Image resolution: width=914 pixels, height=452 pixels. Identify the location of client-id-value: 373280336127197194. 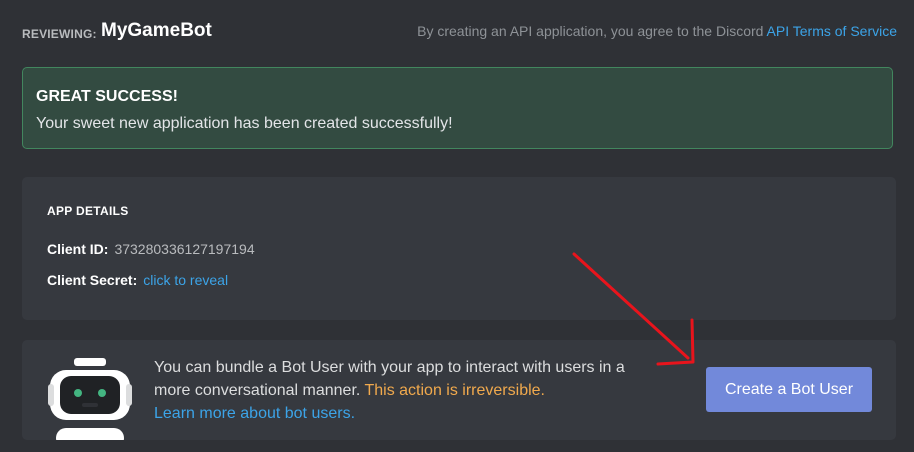
(184, 249).